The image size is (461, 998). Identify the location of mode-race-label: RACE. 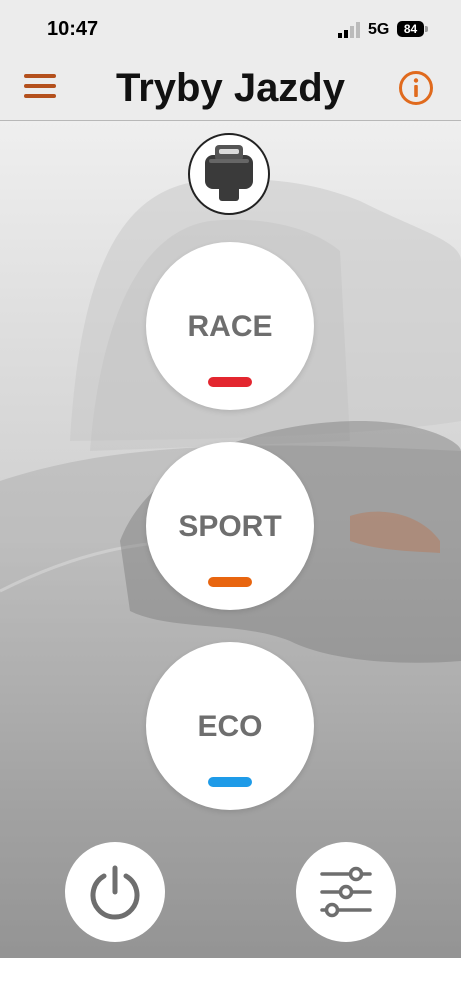
(230, 326).